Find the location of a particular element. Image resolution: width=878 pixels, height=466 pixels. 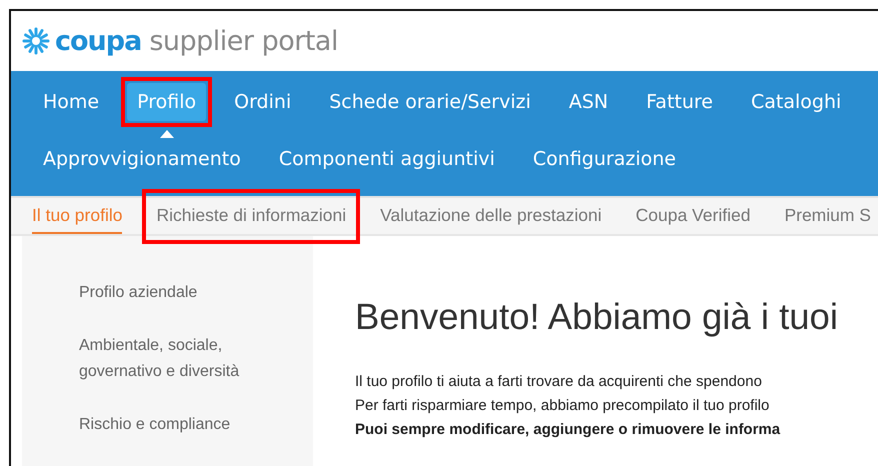

sub-tab: Richieste di informazioni is located at coordinates (251, 216).